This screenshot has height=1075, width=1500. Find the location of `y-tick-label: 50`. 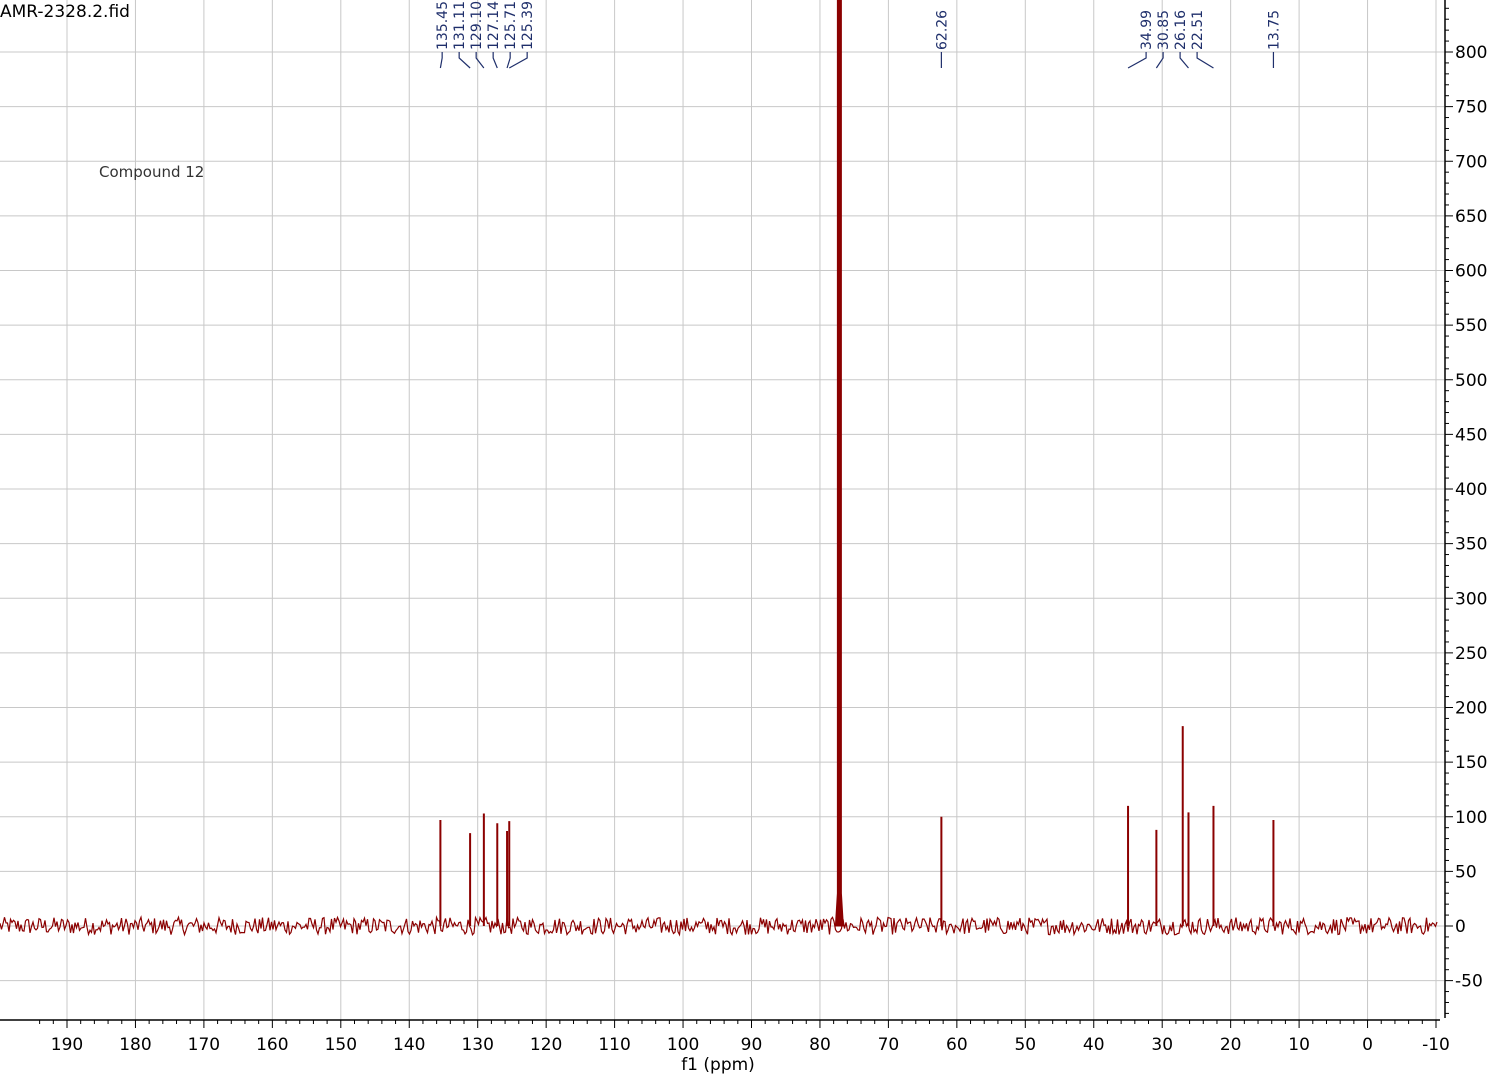

y-tick-label: 50 is located at coordinates (1466, 872).